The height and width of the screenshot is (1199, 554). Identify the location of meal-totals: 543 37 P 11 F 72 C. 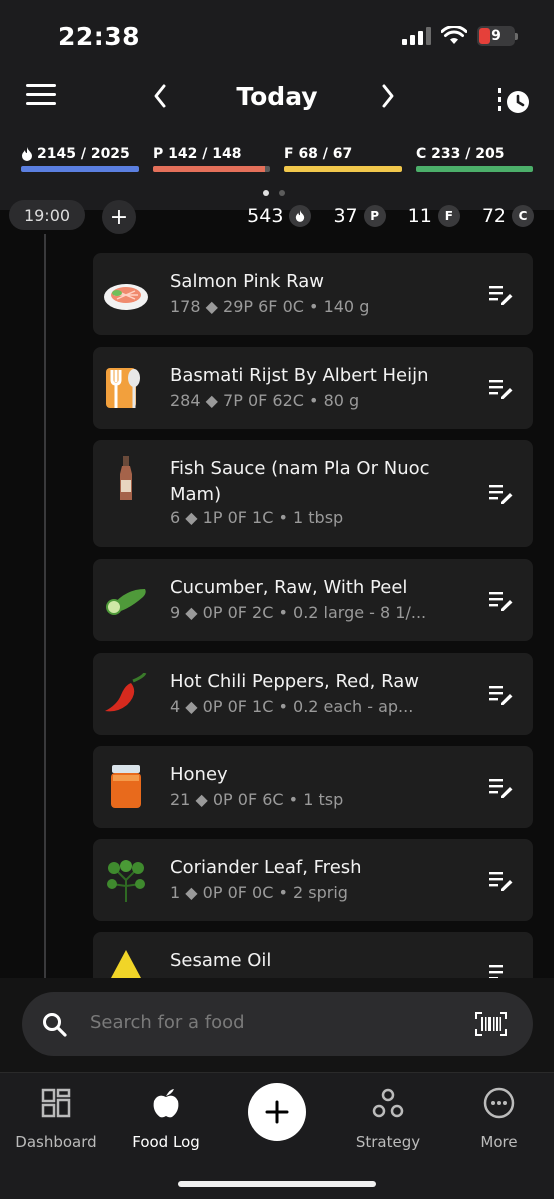
(390, 216).